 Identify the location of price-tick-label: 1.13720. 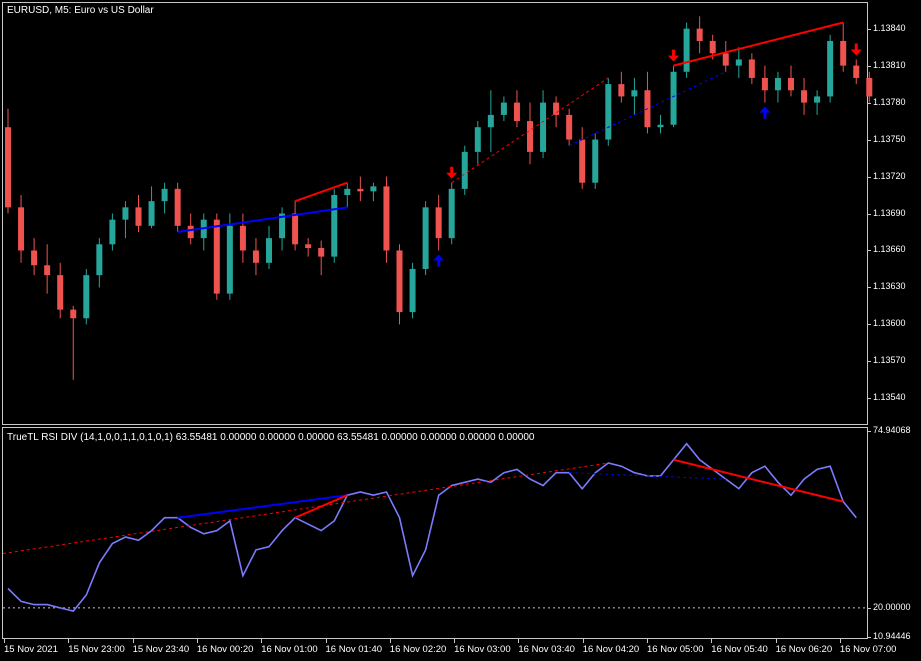
(887, 175).